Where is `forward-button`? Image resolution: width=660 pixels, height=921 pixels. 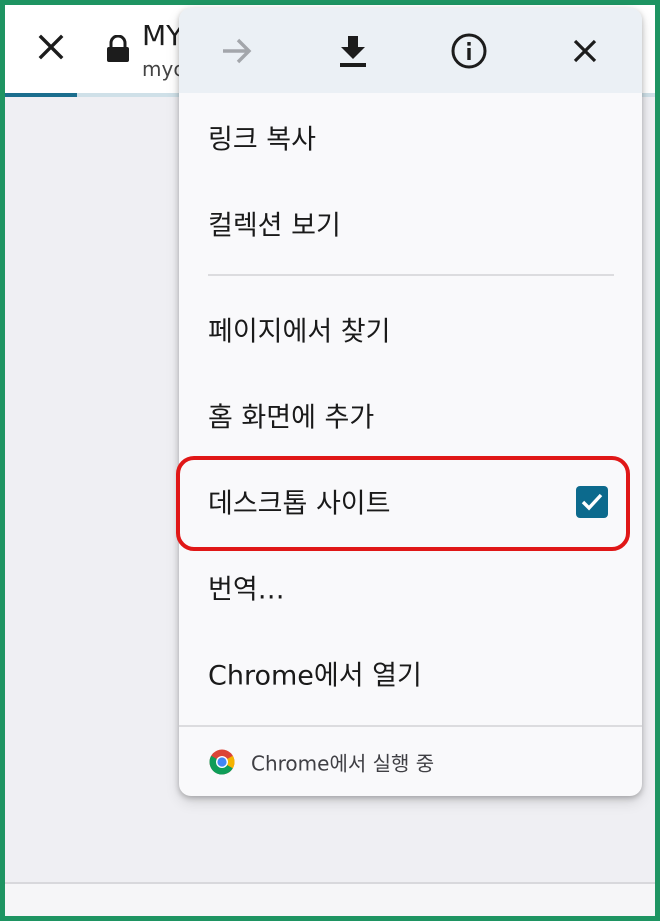 forward-button is located at coordinates (237, 51).